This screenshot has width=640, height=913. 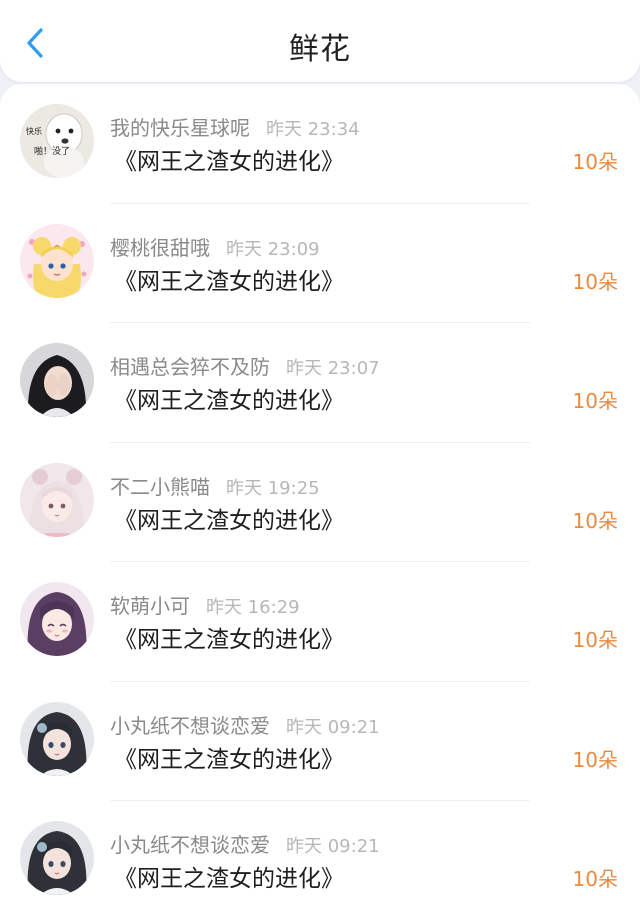 I want to click on timestamp: 昨天 23:07, so click(x=333, y=368).